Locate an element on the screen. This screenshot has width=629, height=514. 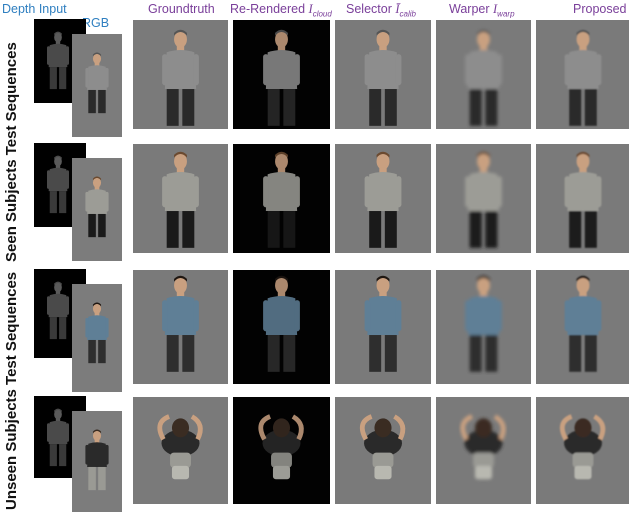
header-rerendered-text: Re-Rendered is located at coordinates (268, 9).